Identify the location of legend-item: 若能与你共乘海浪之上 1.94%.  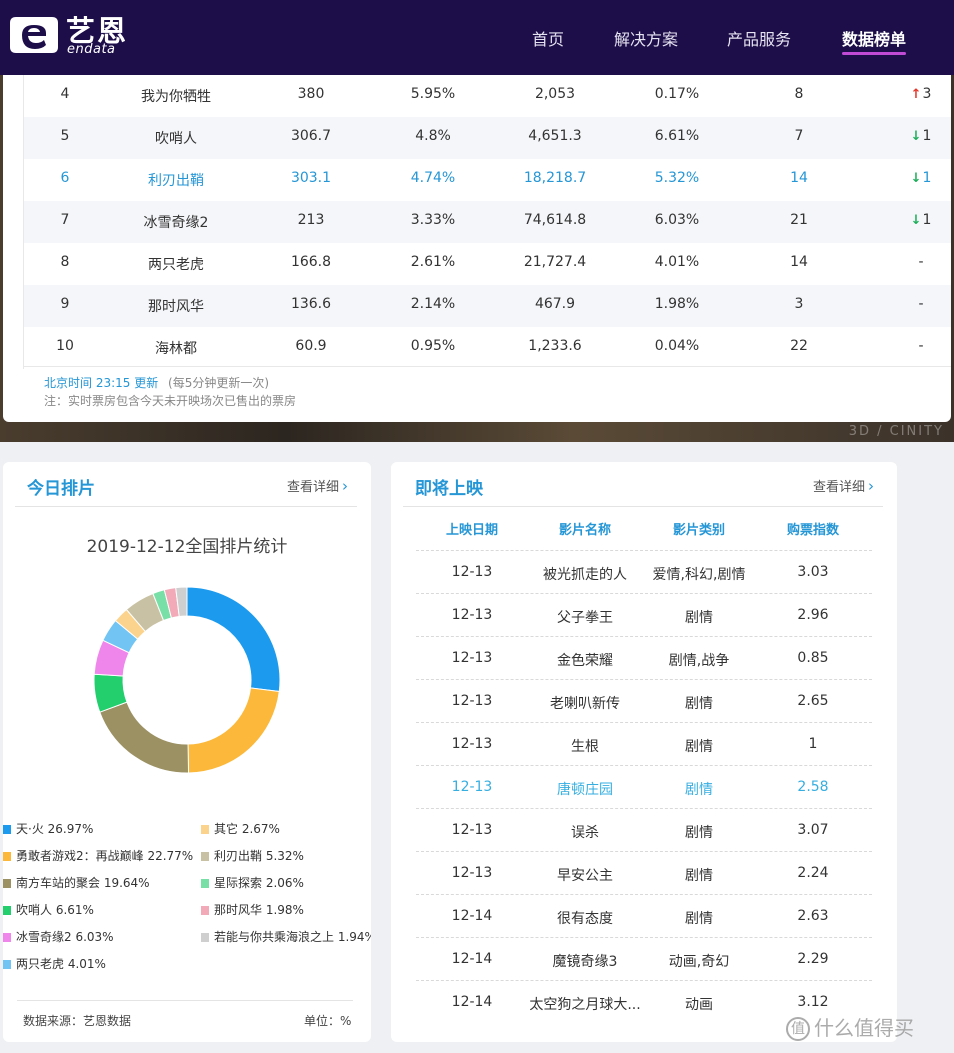
(286, 936).